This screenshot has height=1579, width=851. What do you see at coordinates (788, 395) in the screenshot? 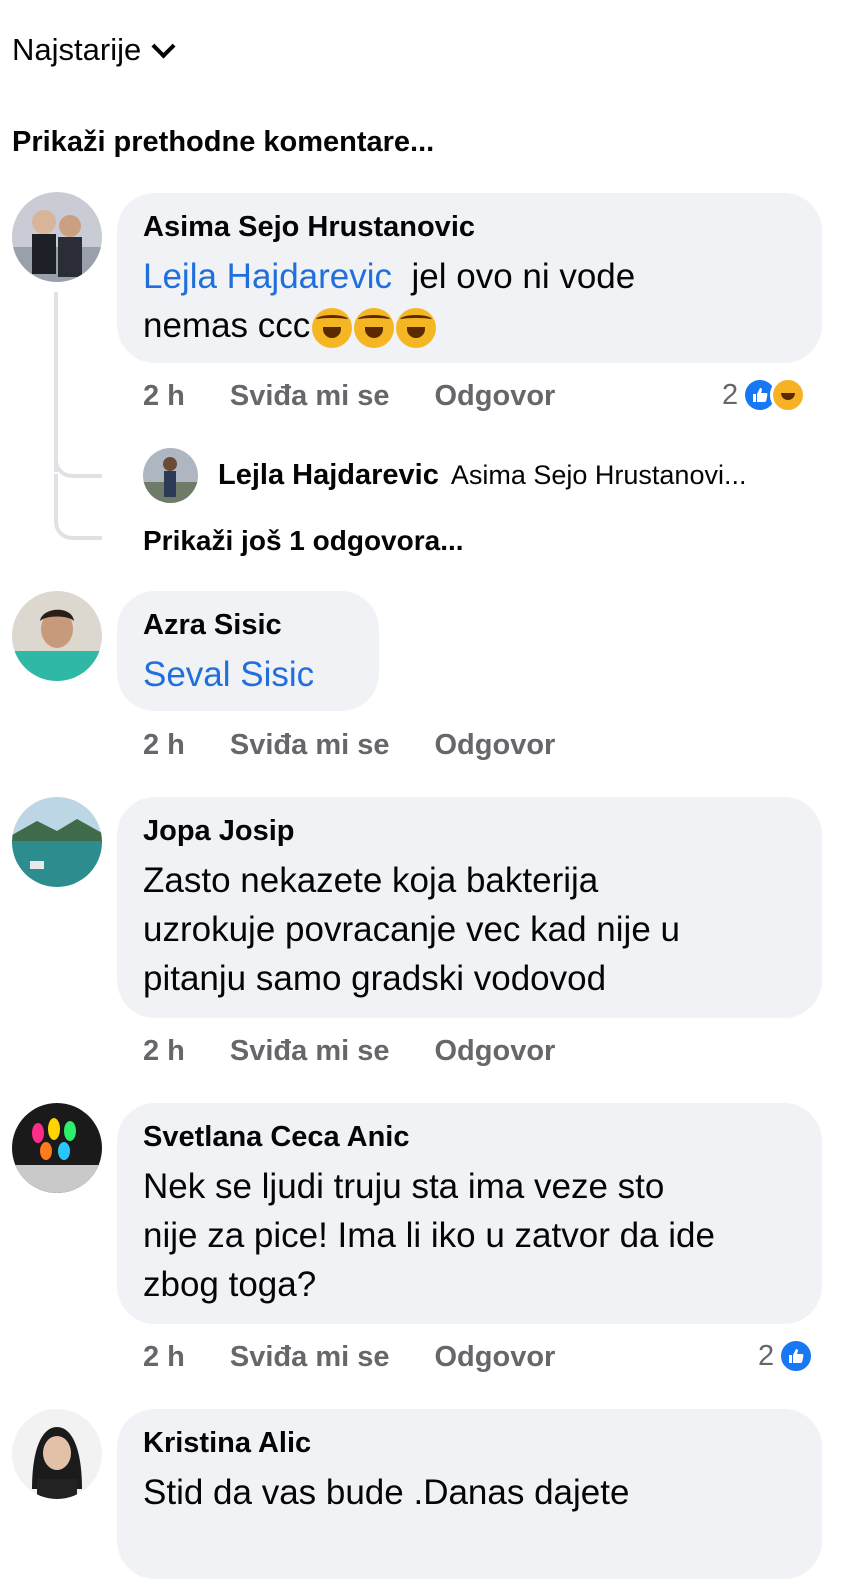
I see `haha-icon` at bounding box center [788, 395].